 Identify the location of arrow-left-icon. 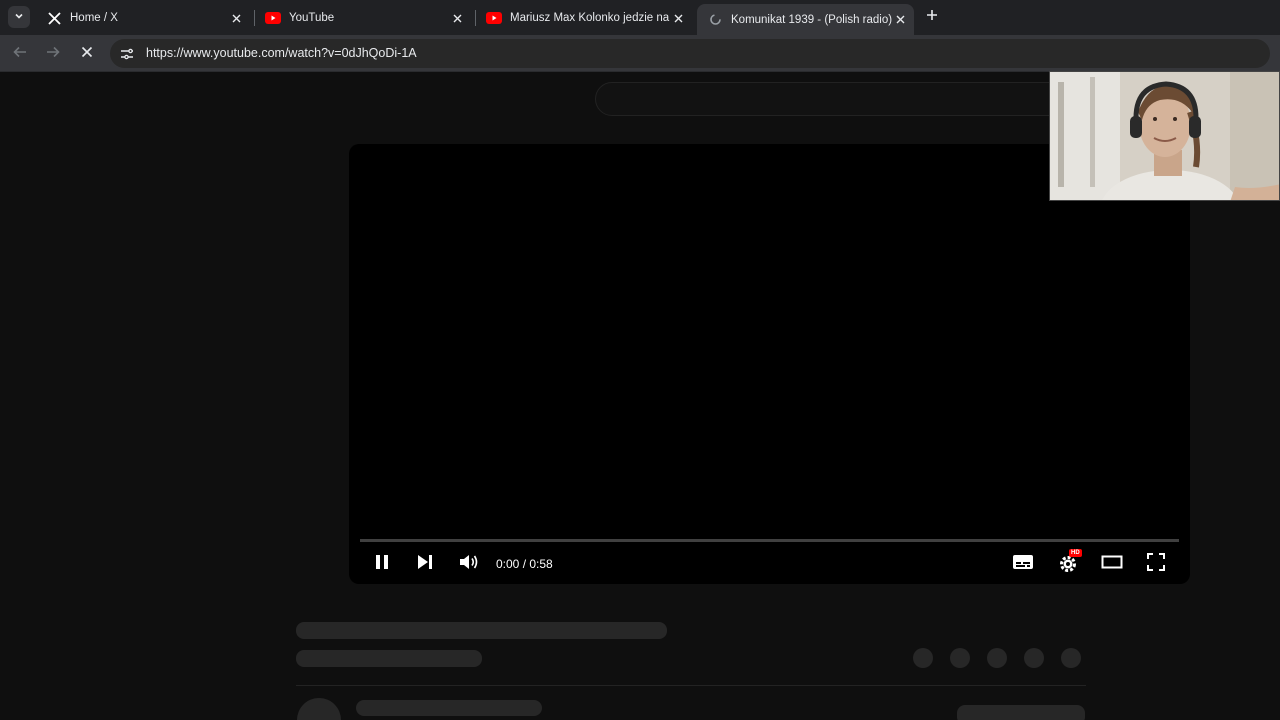
(20, 54).